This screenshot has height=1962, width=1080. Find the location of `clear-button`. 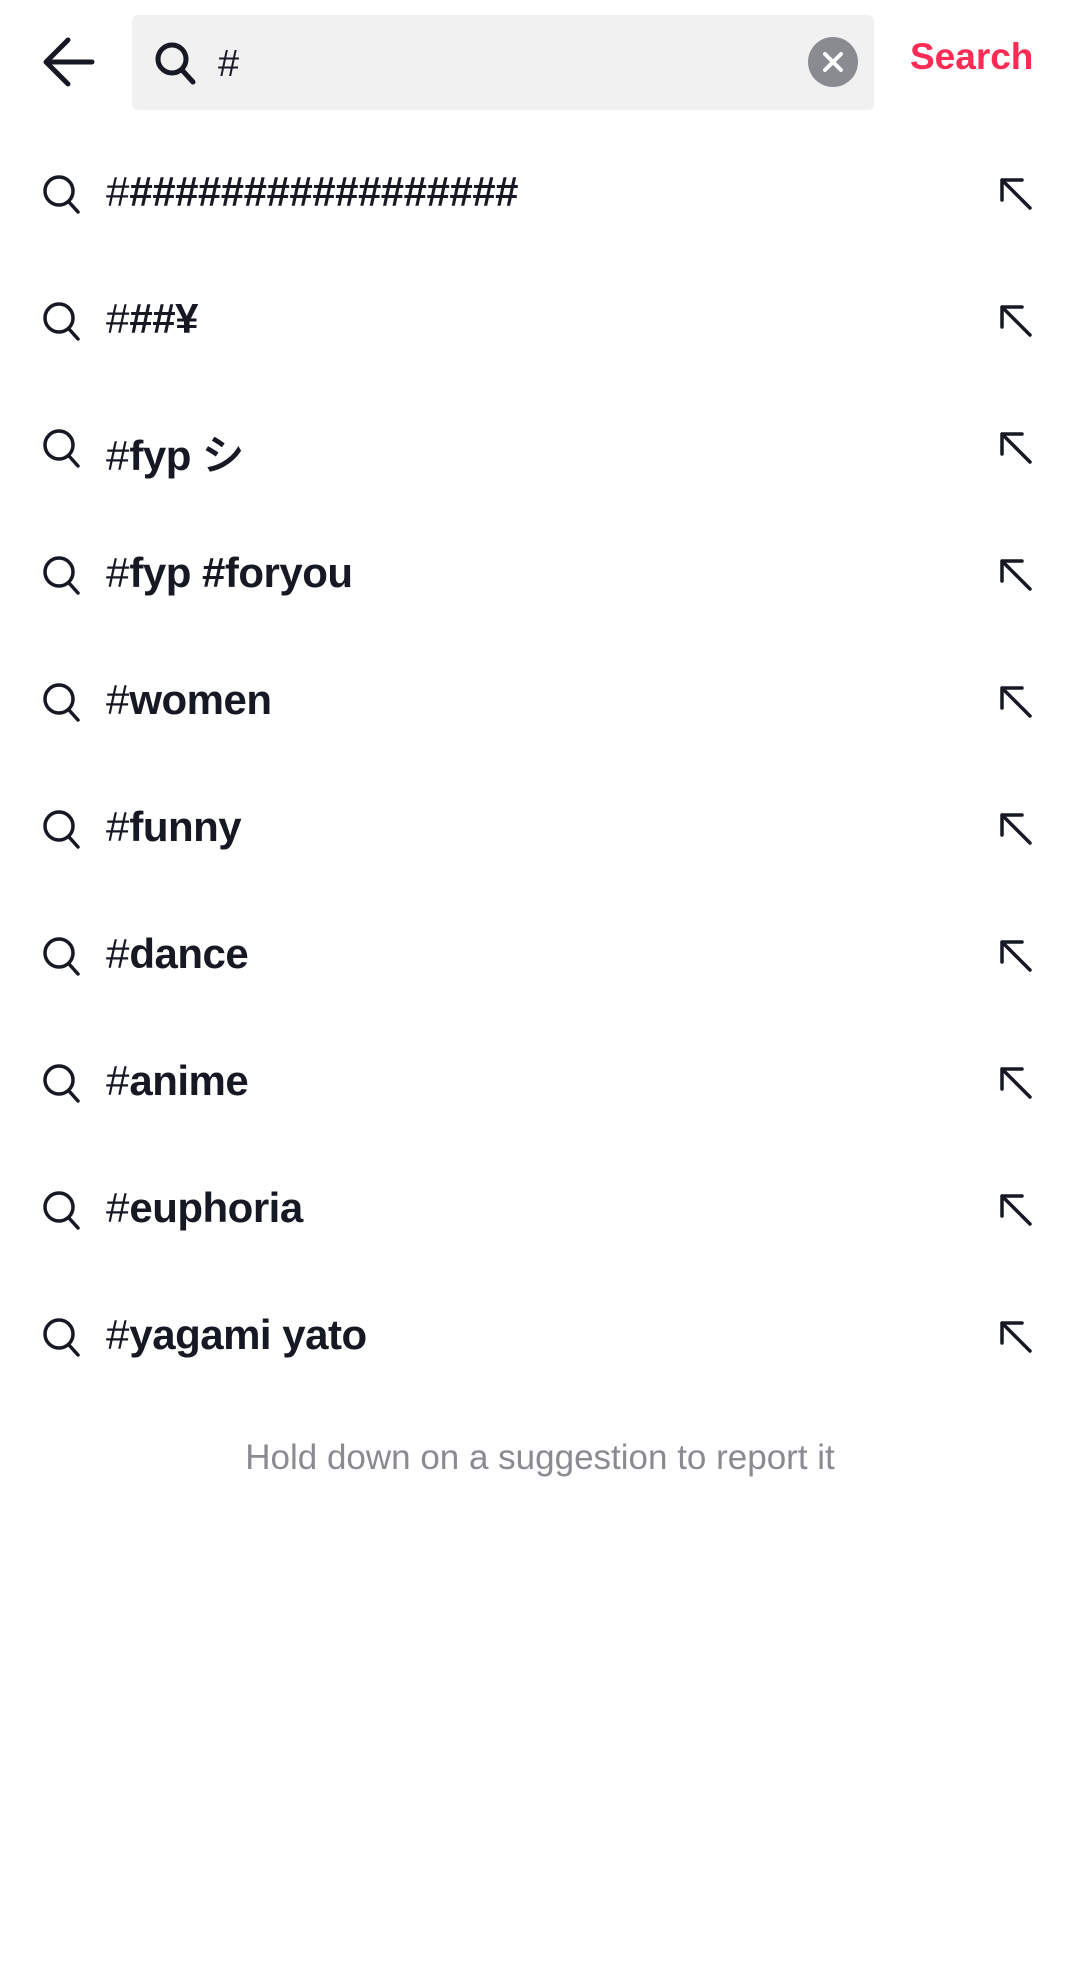

clear-button is located at coordinates (833, 62).